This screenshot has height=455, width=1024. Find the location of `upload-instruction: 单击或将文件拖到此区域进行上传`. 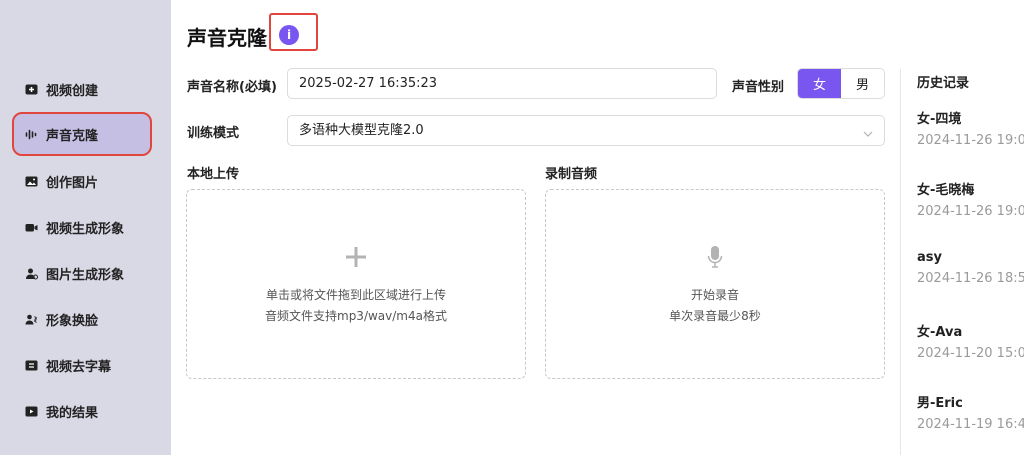

upload-instruction: 单击或将文件拖到此区域进行上传 is located at coordinates (355, 295).